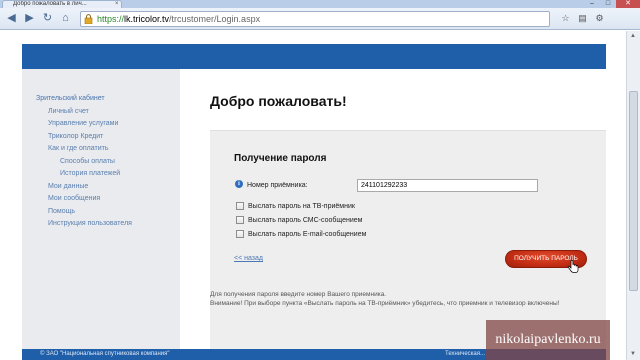  What do you see at coordinates (101, 149) in the screenshot?
I see `sidebar-item-how-to-pay: Как и где оплатить` at bounding box center [101, 149].